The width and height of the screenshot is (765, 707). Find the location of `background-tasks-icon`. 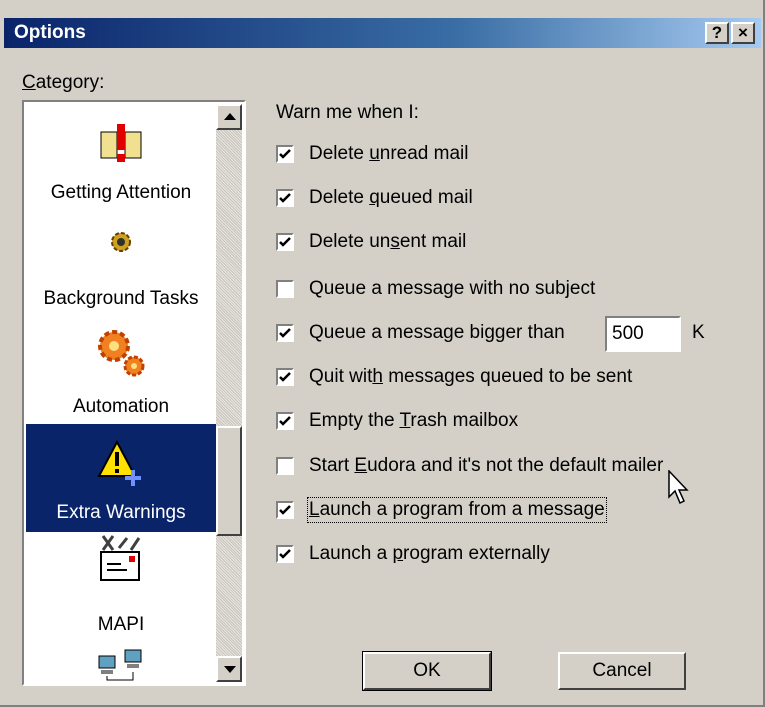

background-tasks-icon is located at coordinates (121, 242).